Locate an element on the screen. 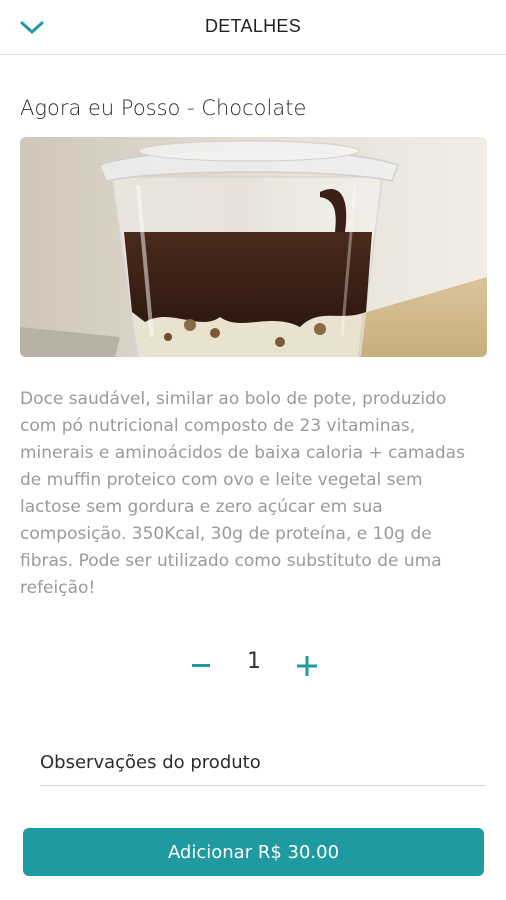 This screenshot has width=506, height=900. minus-icon is located at coordinates (201, 665).